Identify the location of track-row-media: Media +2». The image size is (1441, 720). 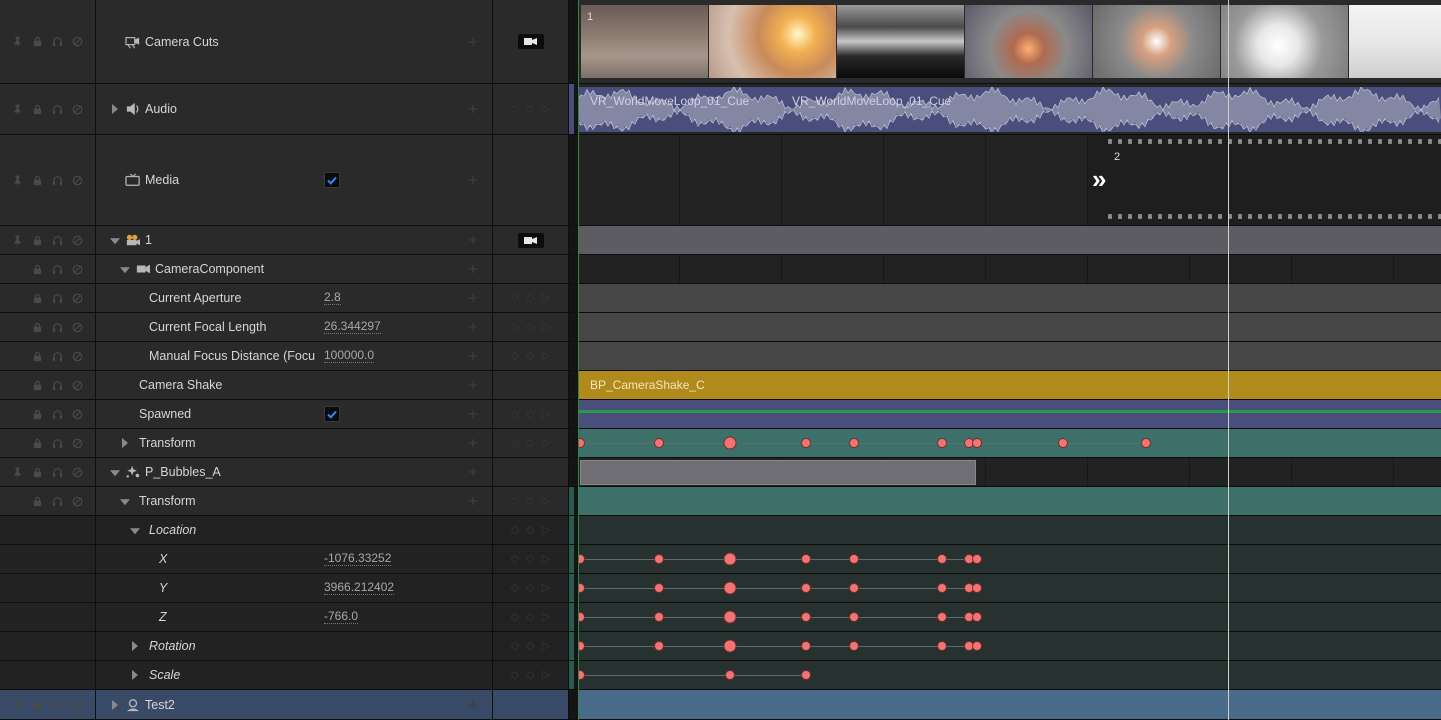
(720, 180).